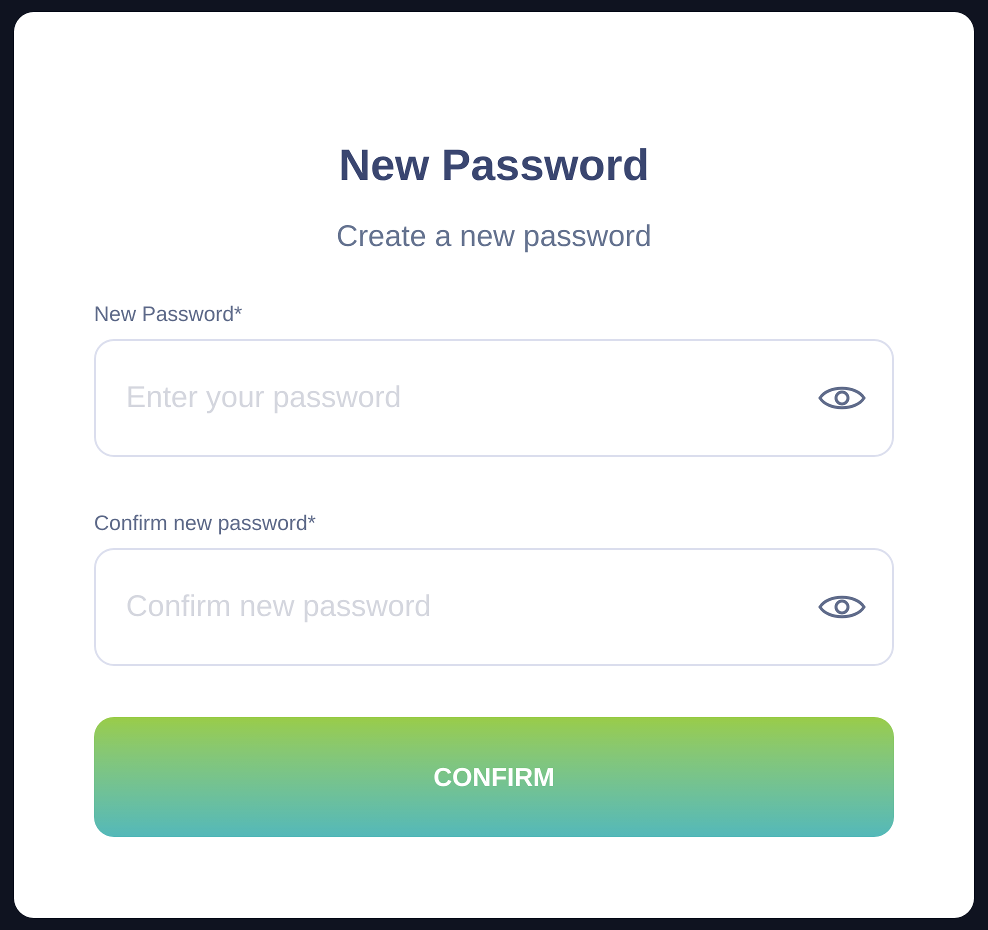 Image resolution: width=988 pixels, height=930 pixels. Describe the element at coordinates (205, 523) in the screenshot. I see `field-label: Confirm new password*` at that location.